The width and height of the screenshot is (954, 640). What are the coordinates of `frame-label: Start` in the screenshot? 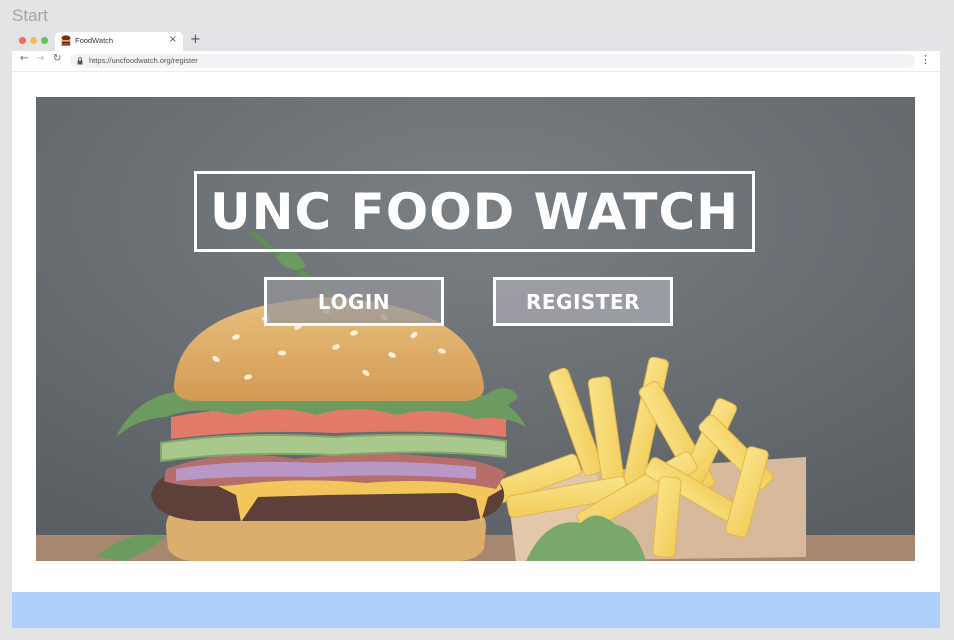 It's located at (30, 15).